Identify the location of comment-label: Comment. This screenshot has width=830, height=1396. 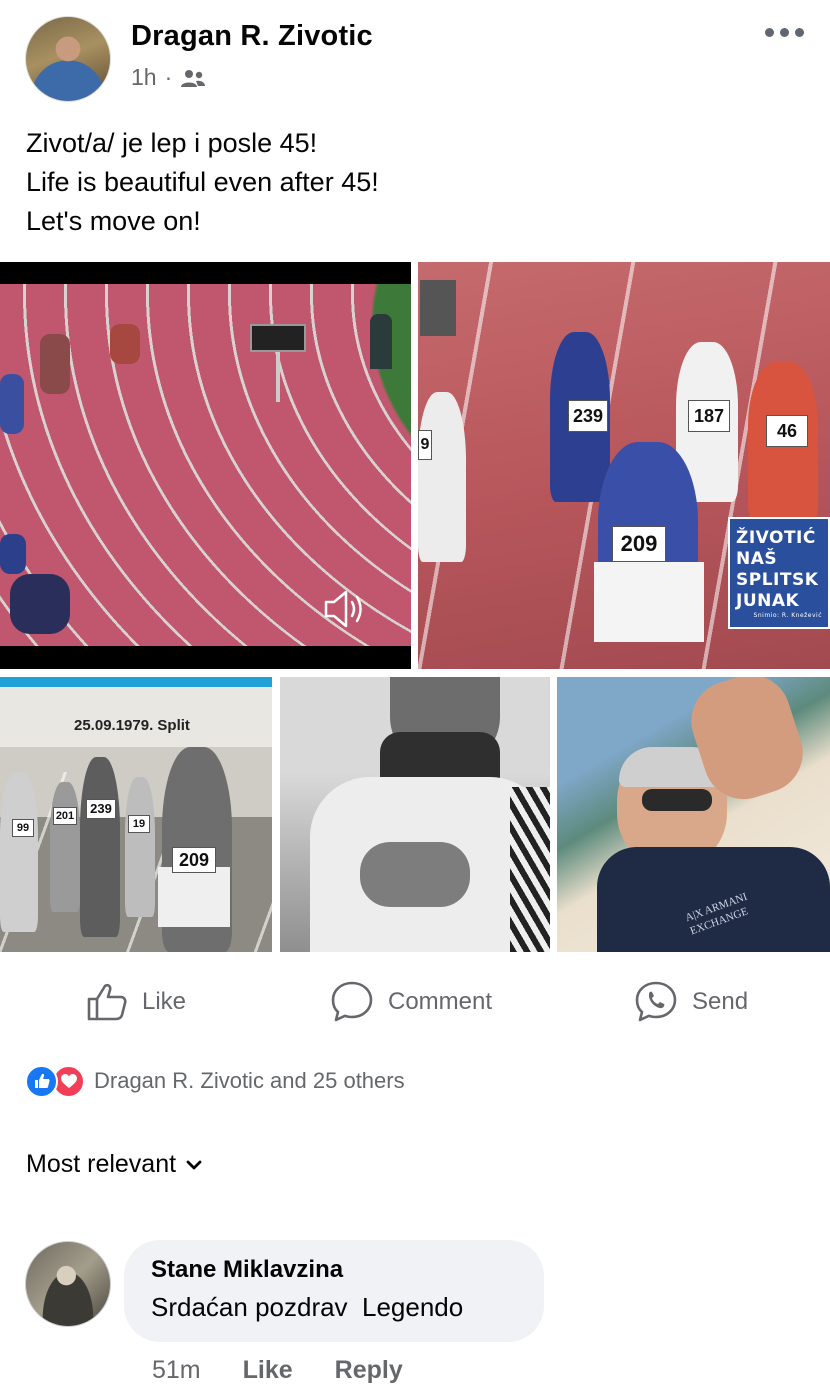
(440, 1001).